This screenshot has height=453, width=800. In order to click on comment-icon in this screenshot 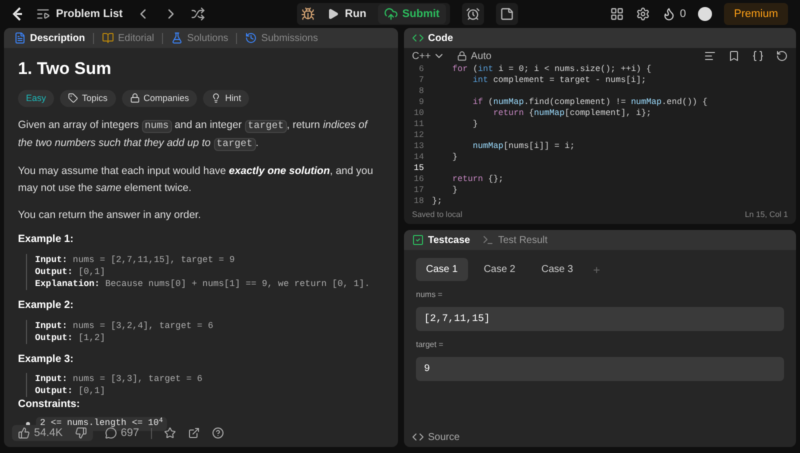, I will do `click(110, 433)`.